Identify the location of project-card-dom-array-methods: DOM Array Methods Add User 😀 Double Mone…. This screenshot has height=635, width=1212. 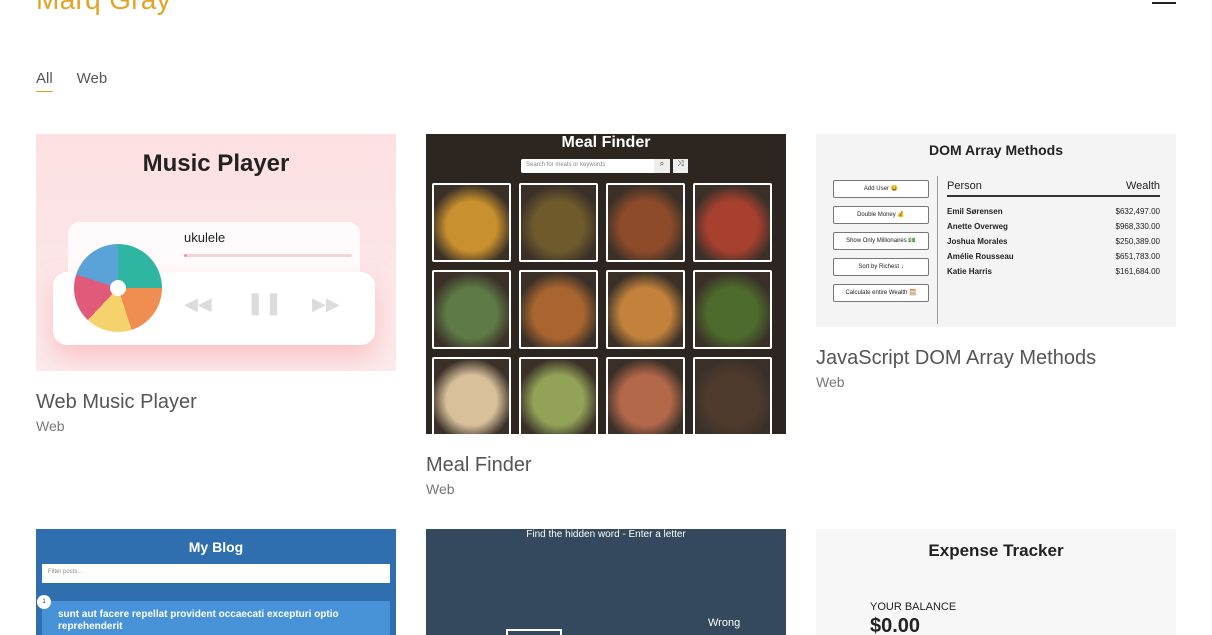
(996, 262).